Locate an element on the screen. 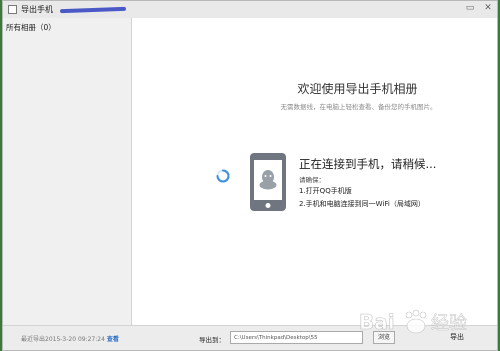 This screenshot has width=500, height=351. view-link: 查看 is located at coordinates (113, 339).